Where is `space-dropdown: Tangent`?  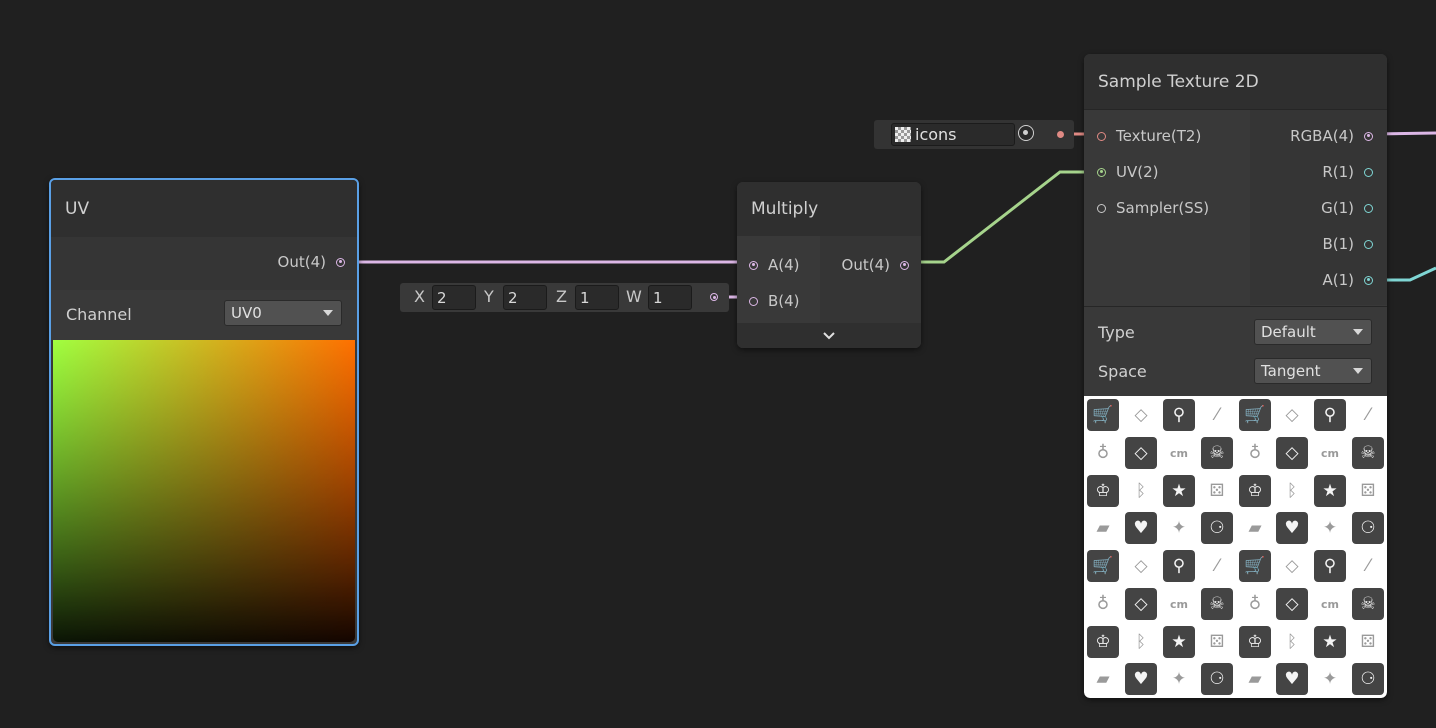
space-dropdown: Tangent is located at coordinates (1313, 371).